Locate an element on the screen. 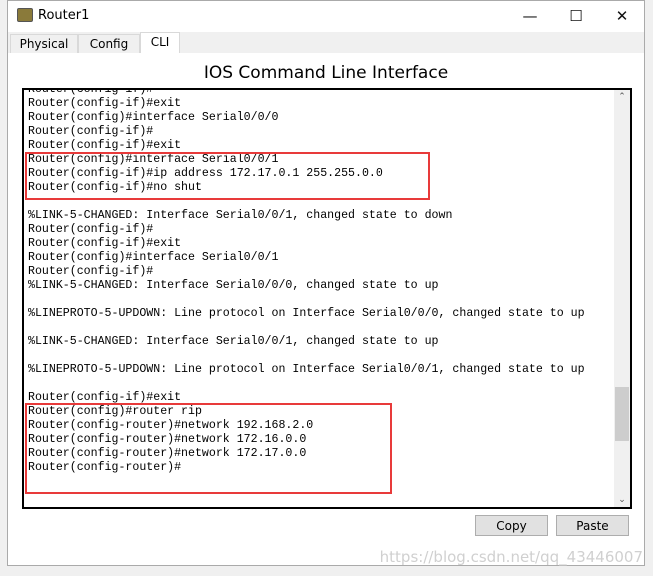  page-title: IOS Command Line Interface is located at coordinates (326, 73).